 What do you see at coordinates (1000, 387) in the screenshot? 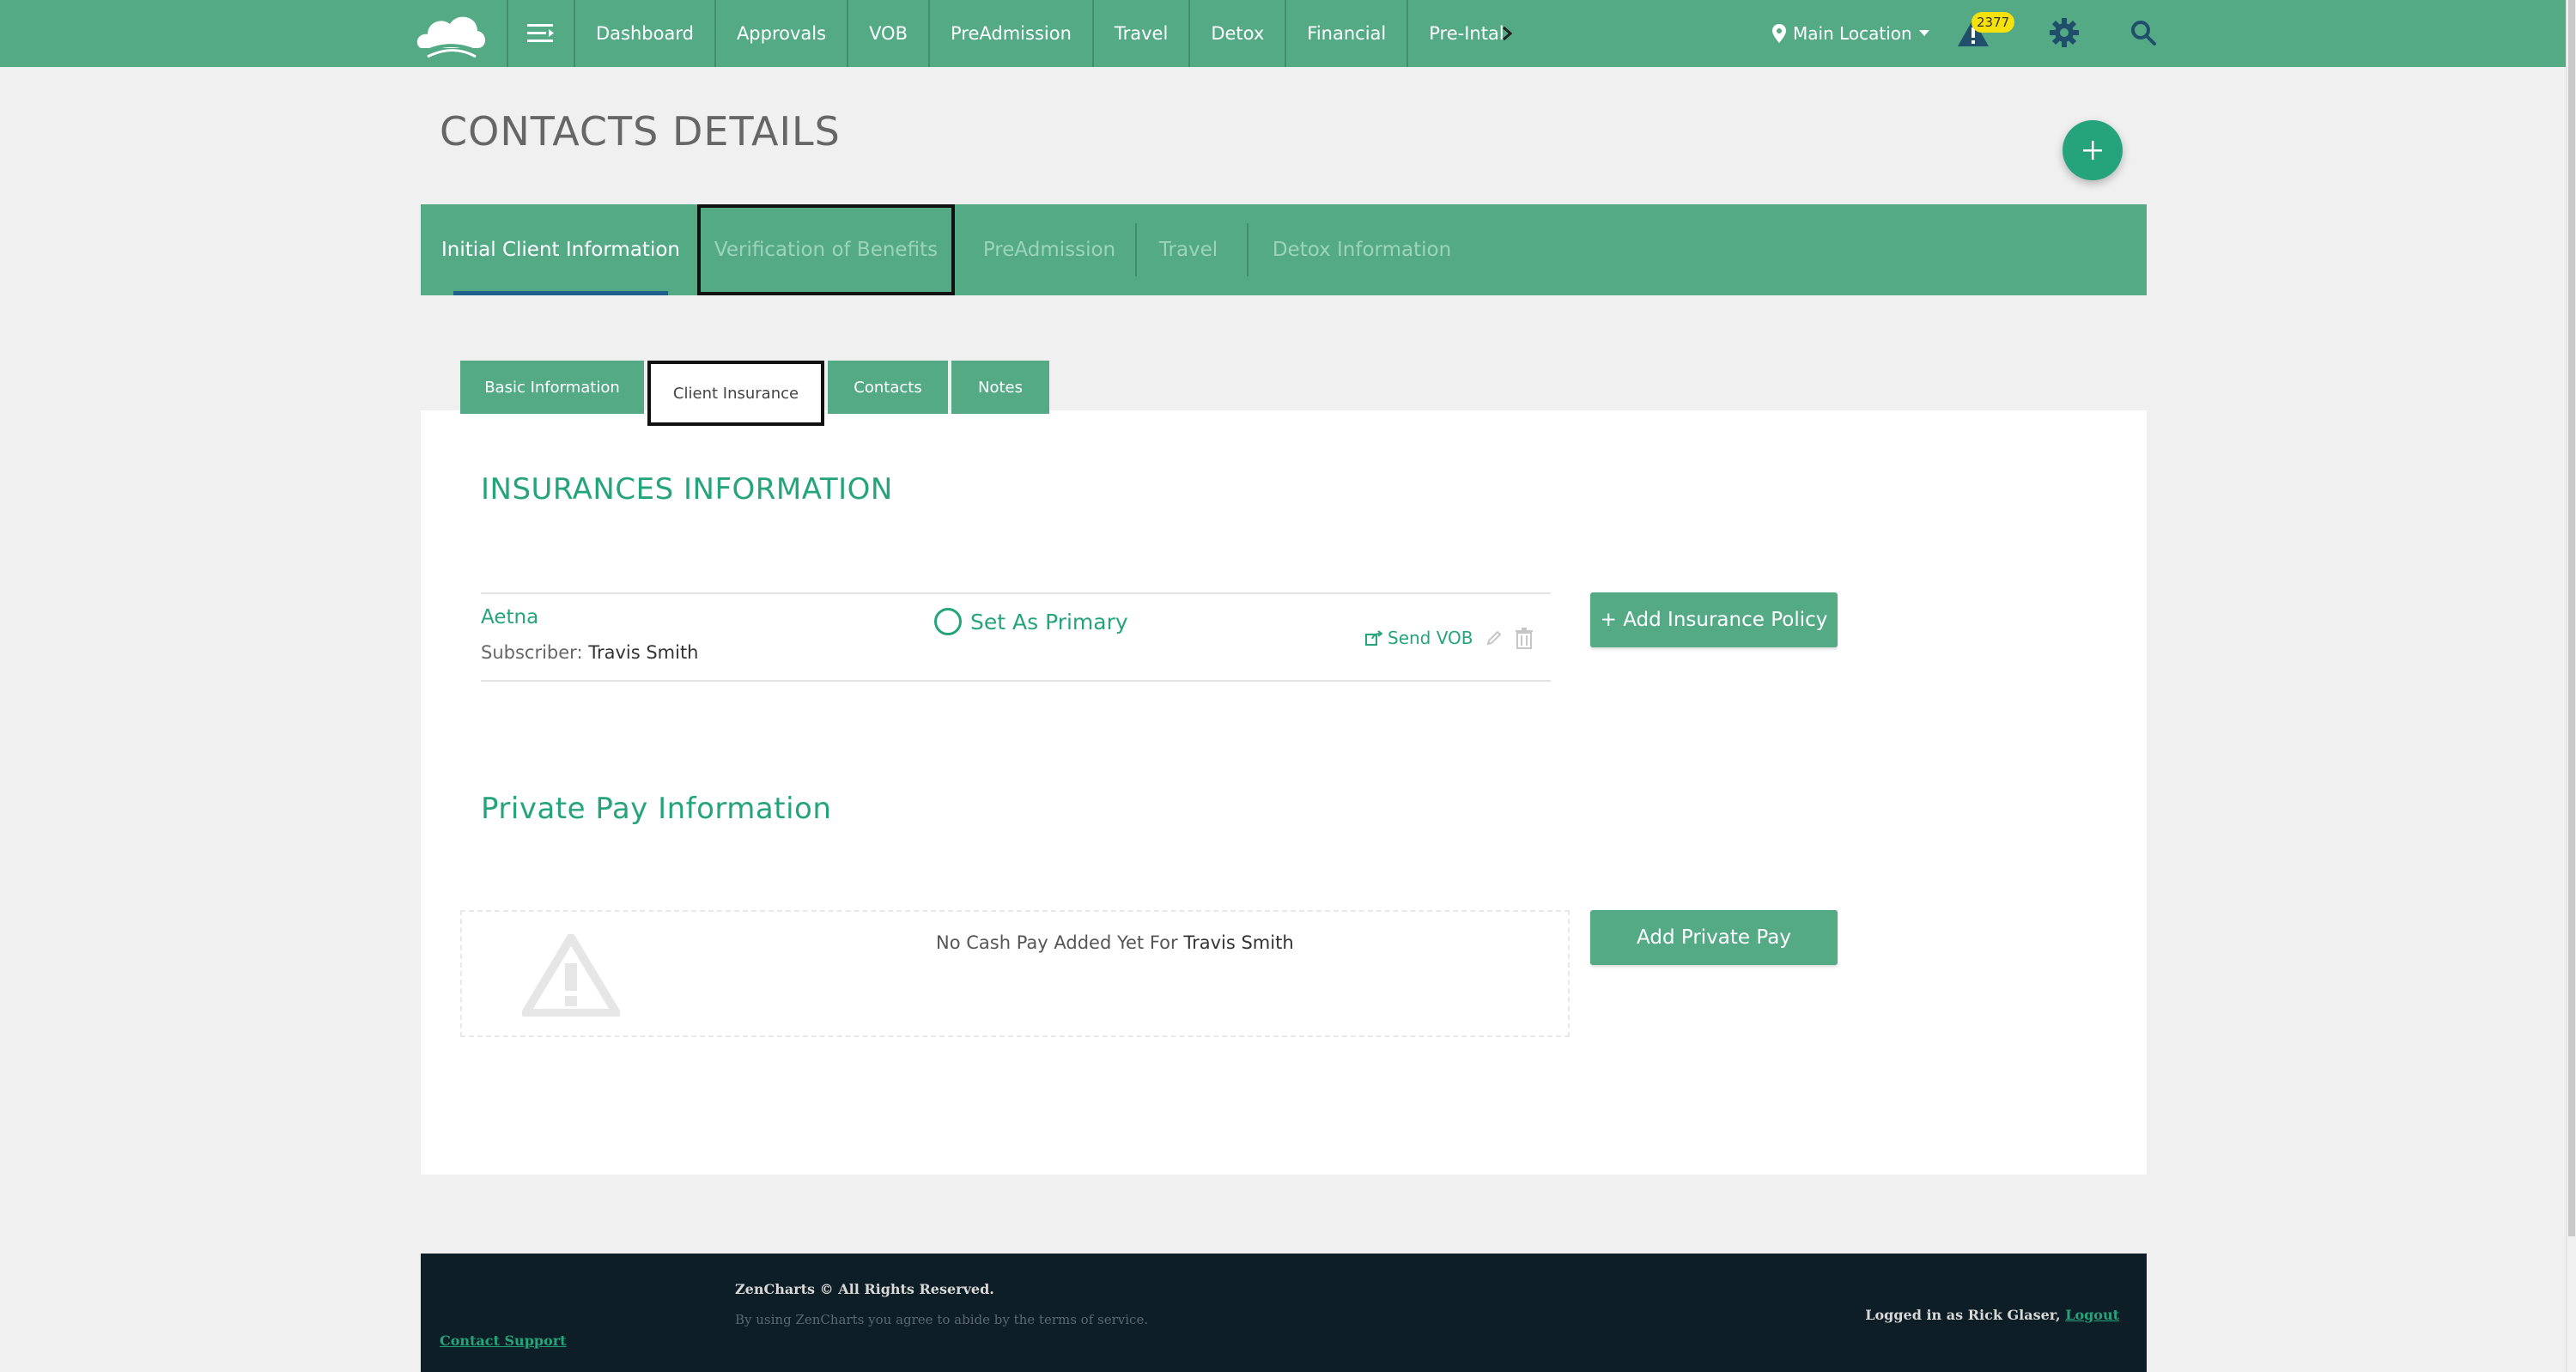
I see `subtab-notes: Notes` at bounding box center [1000, 387].